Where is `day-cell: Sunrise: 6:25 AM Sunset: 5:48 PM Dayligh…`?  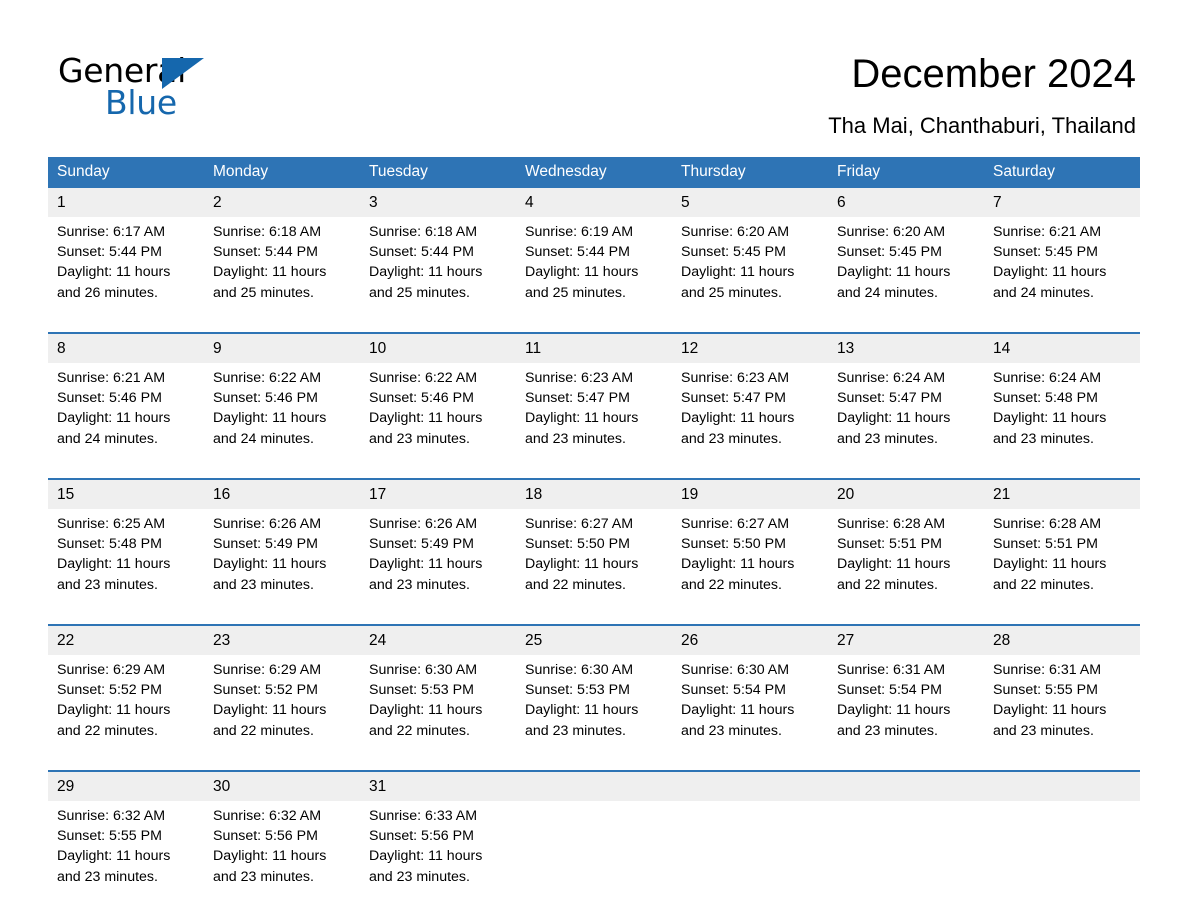
day-cell: Sunrise: 6:25 AM Sunset: 5:48 PM Dayligh… is located at coordinates (126, 567).